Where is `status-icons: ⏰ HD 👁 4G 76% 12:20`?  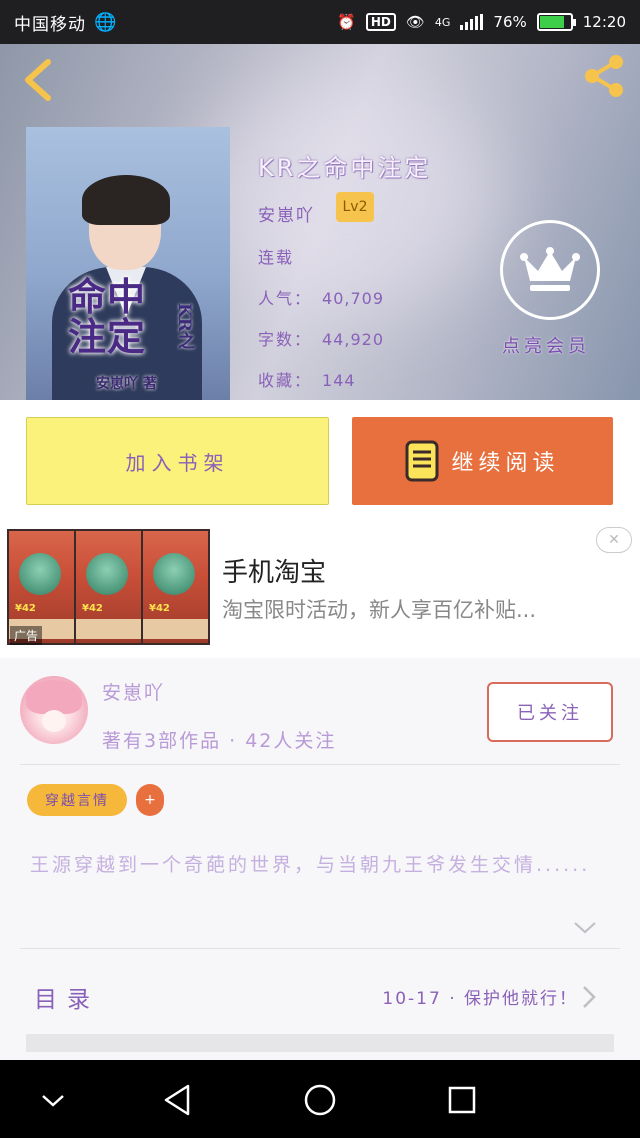 status-icons: ⏰ HD 👁 4G 76% 12:20 is located at coordinates (481, 22).